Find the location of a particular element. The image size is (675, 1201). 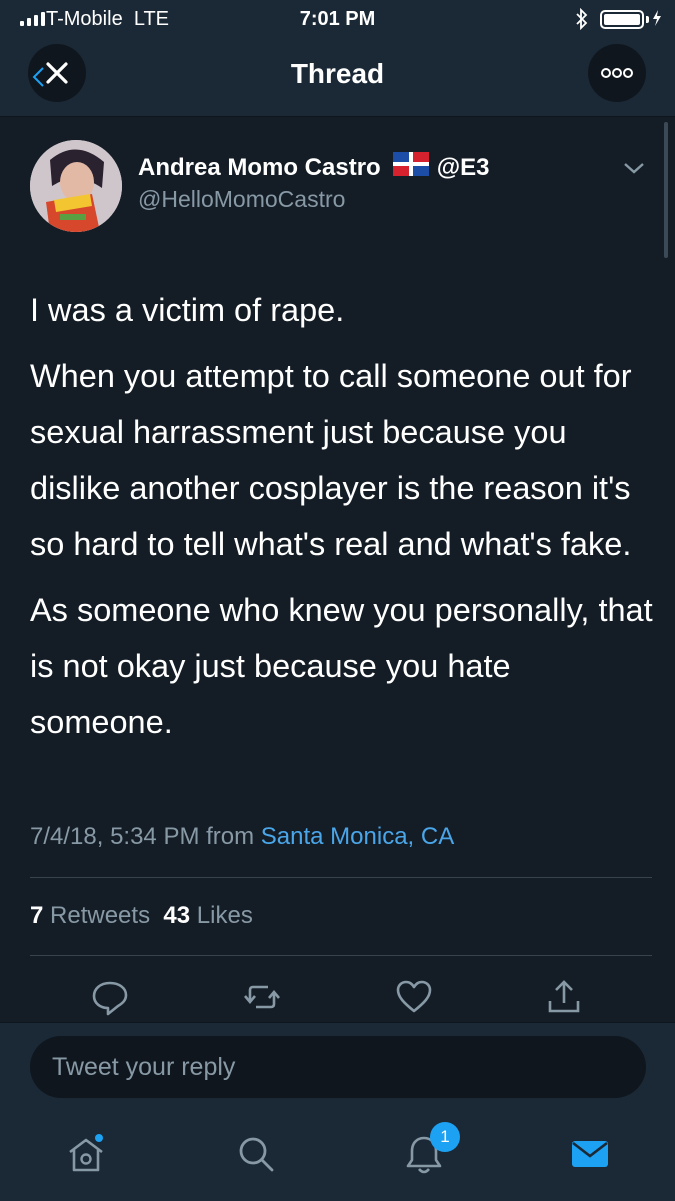

reply-button is located at coordinates (110, 997).